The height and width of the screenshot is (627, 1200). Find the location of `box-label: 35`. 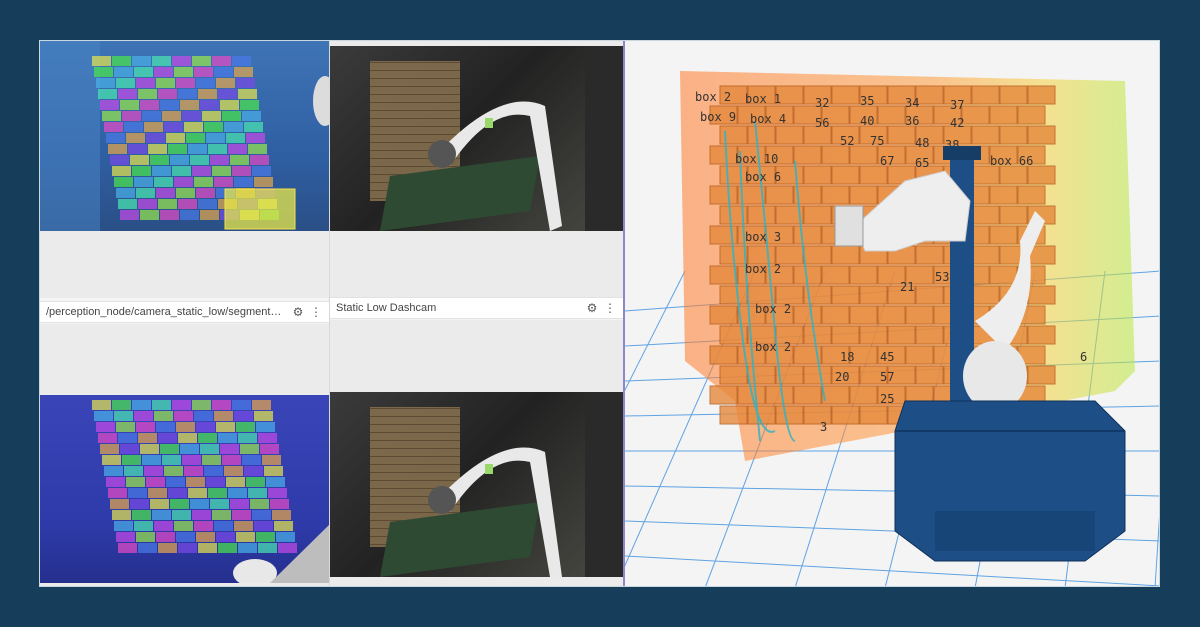

box-label: 35 is located at coordinates (867, 101).